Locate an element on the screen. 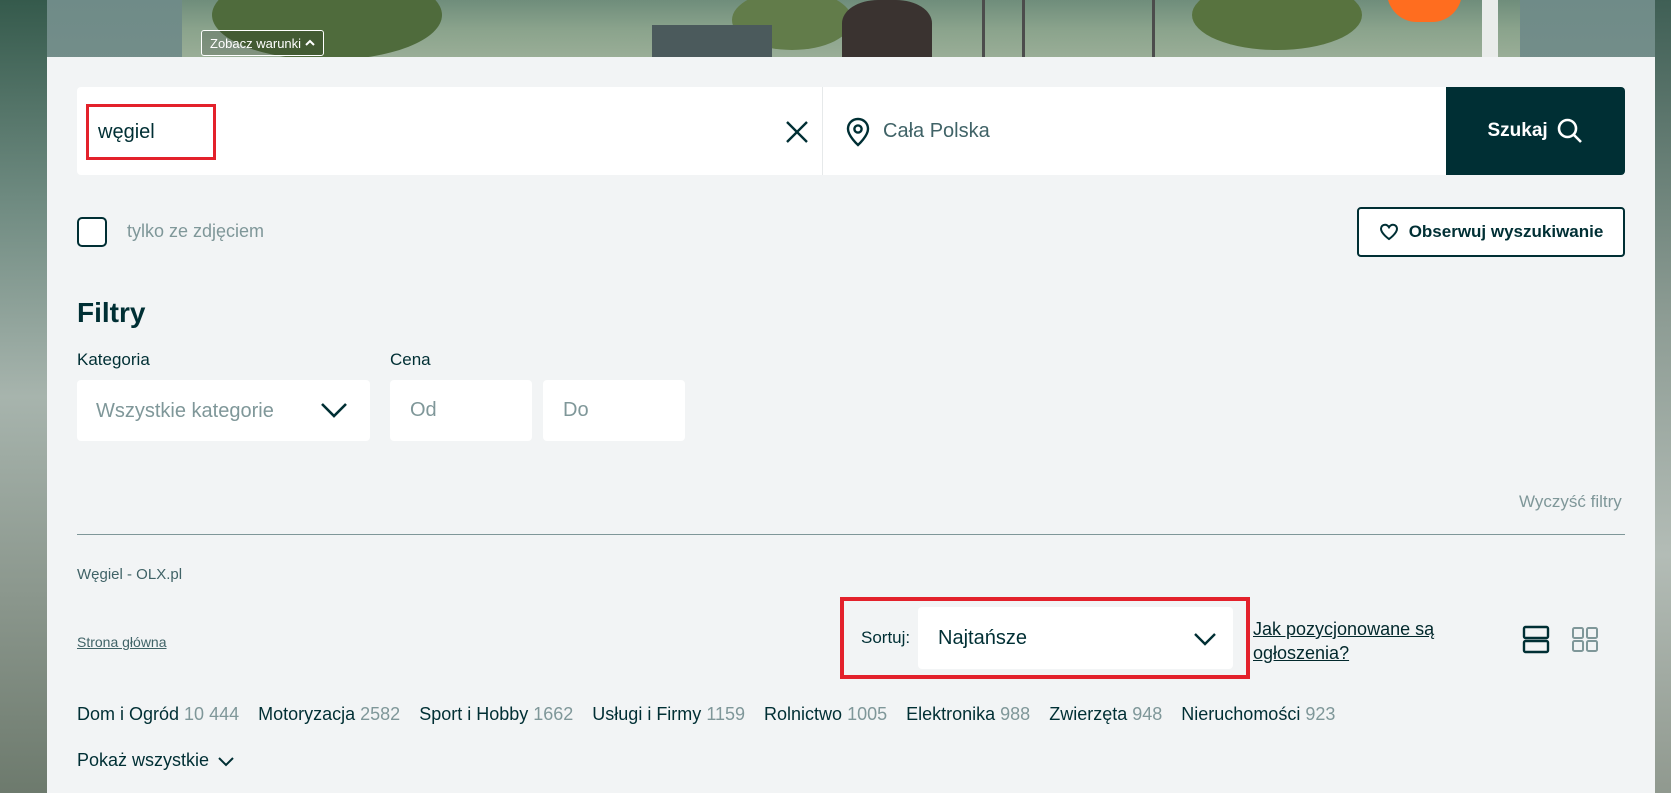 The image size is (1671, 793). category-name: Rolnictwo is located at coordinates (803, 714).